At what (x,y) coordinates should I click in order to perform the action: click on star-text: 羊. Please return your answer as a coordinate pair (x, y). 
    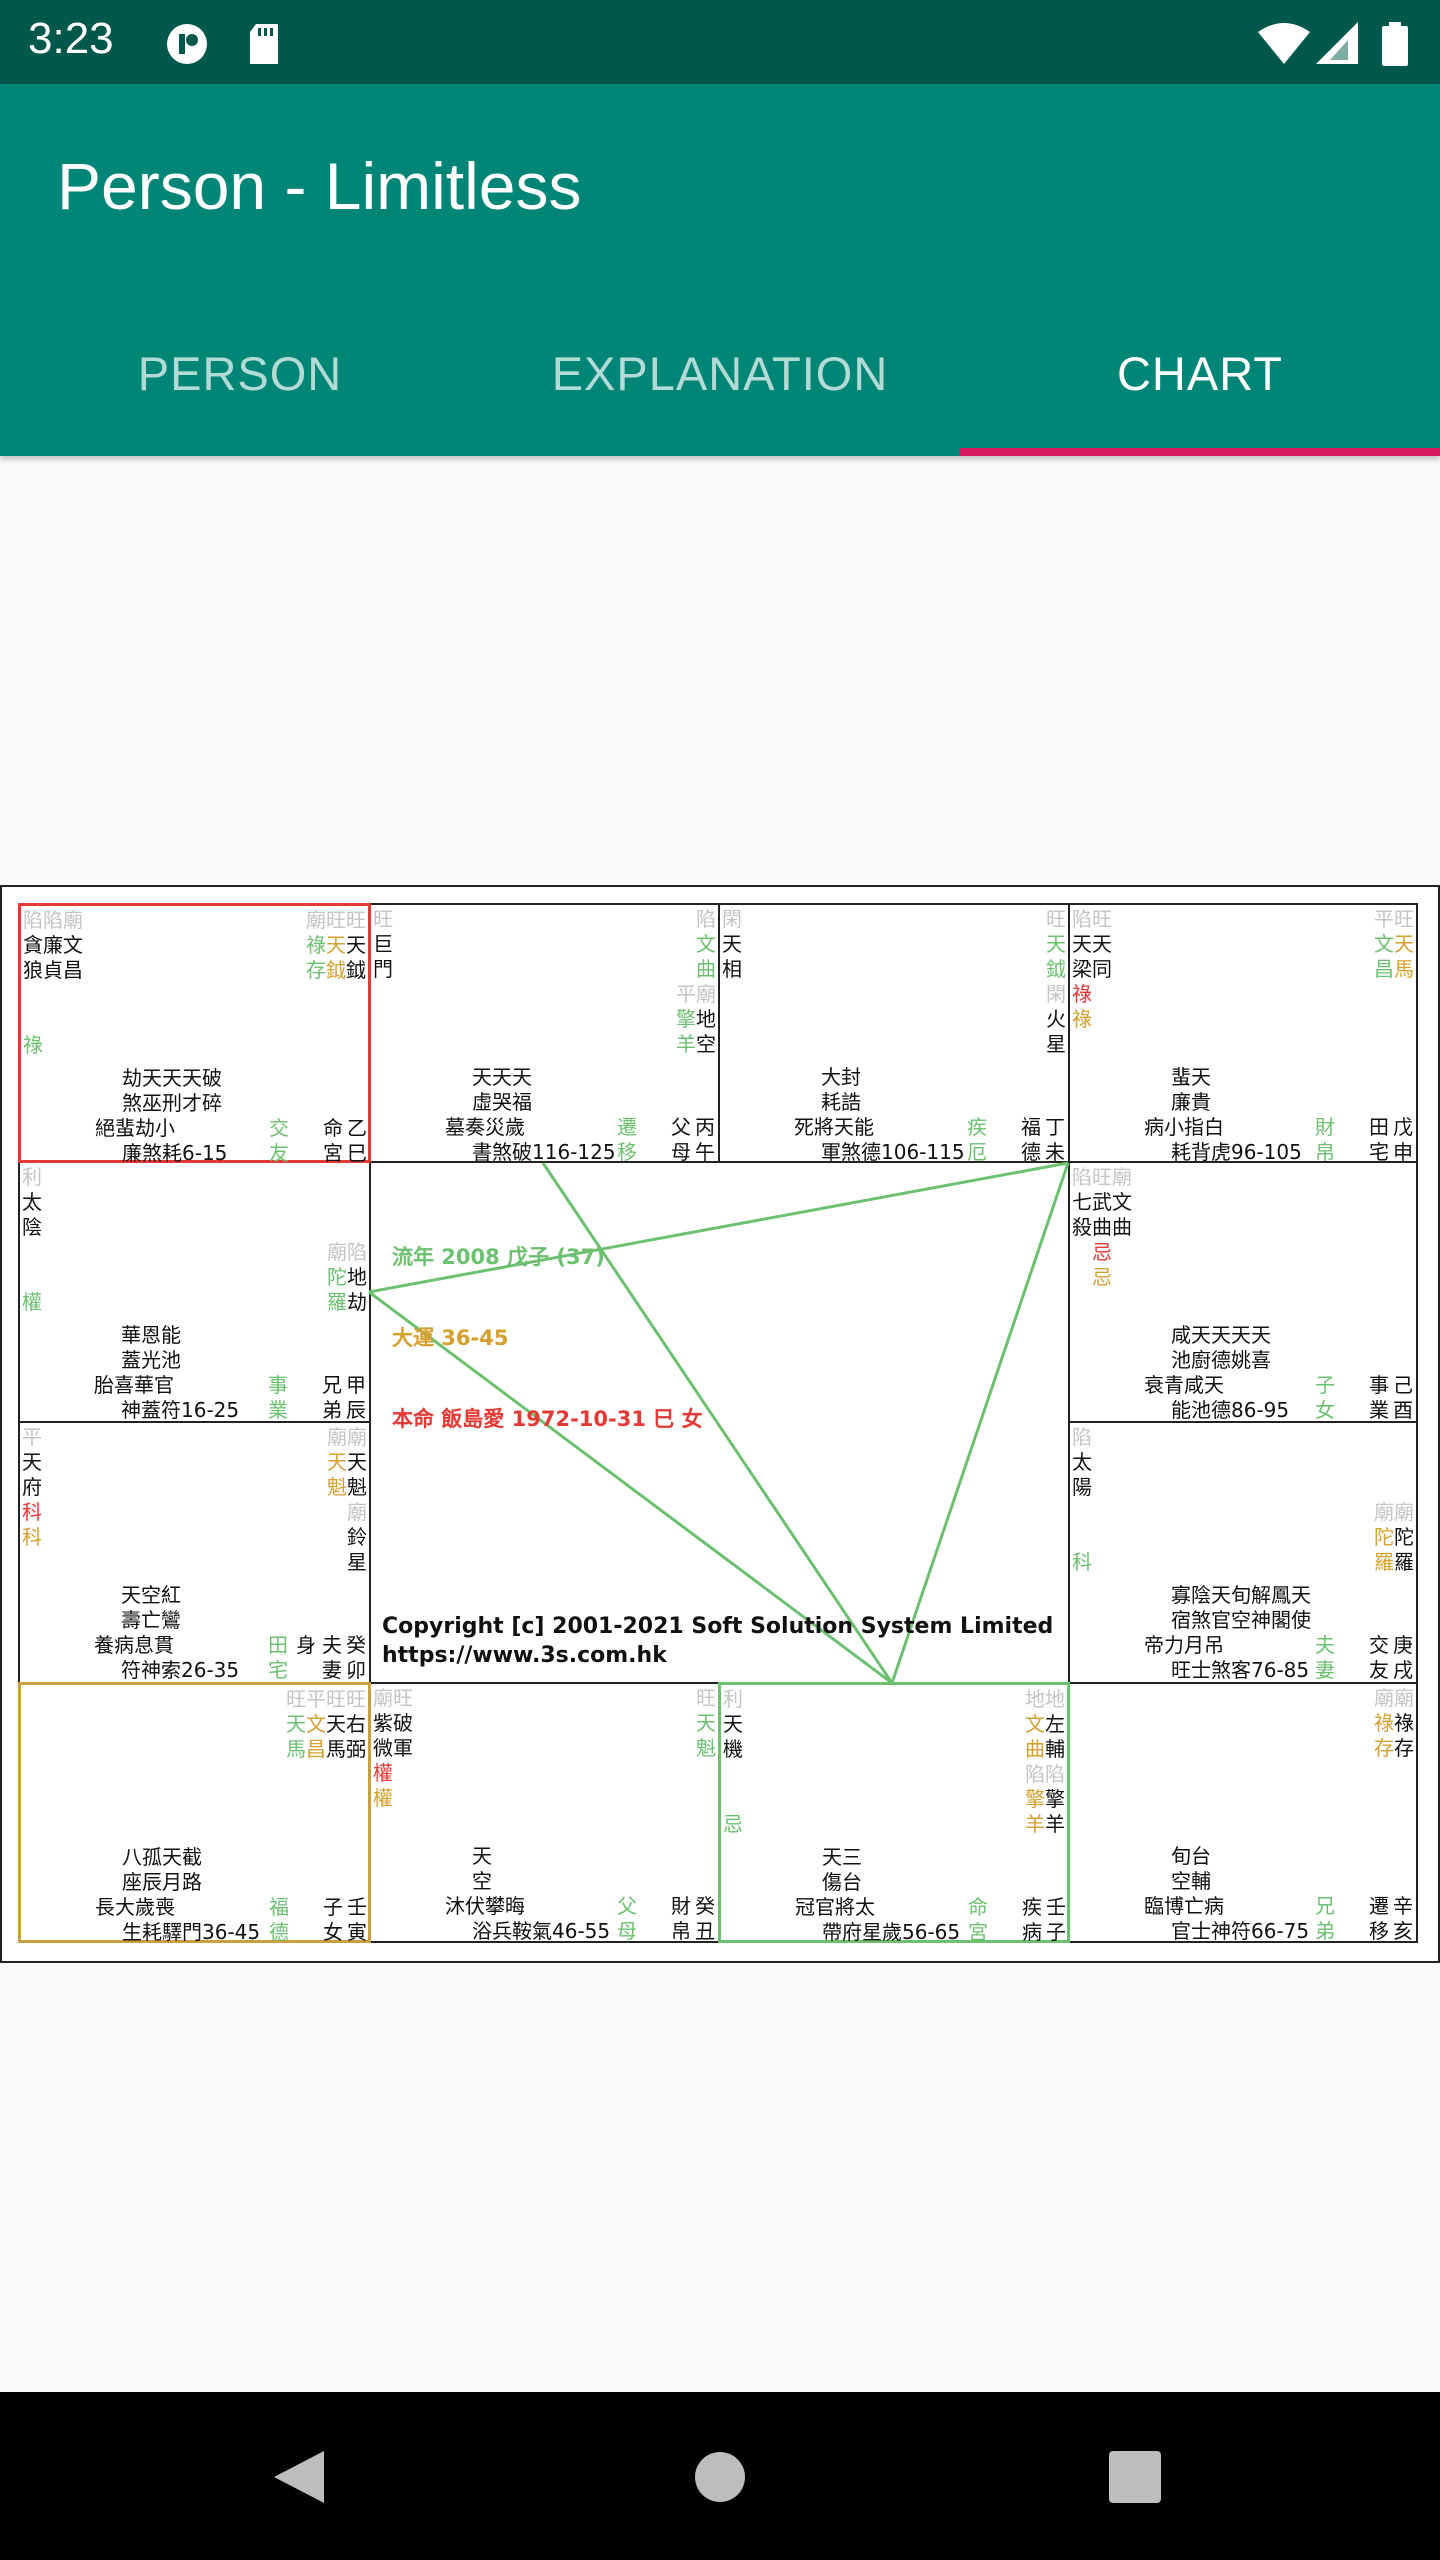
    Looking at the image, I should click on (1035, 1824).